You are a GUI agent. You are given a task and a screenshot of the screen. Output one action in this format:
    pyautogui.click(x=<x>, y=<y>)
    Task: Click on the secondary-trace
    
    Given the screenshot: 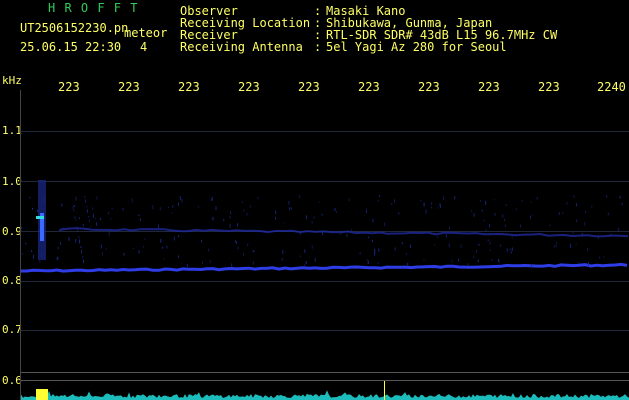 What is the action you would take?
    pyautogui.click(x=344, y=232)
    